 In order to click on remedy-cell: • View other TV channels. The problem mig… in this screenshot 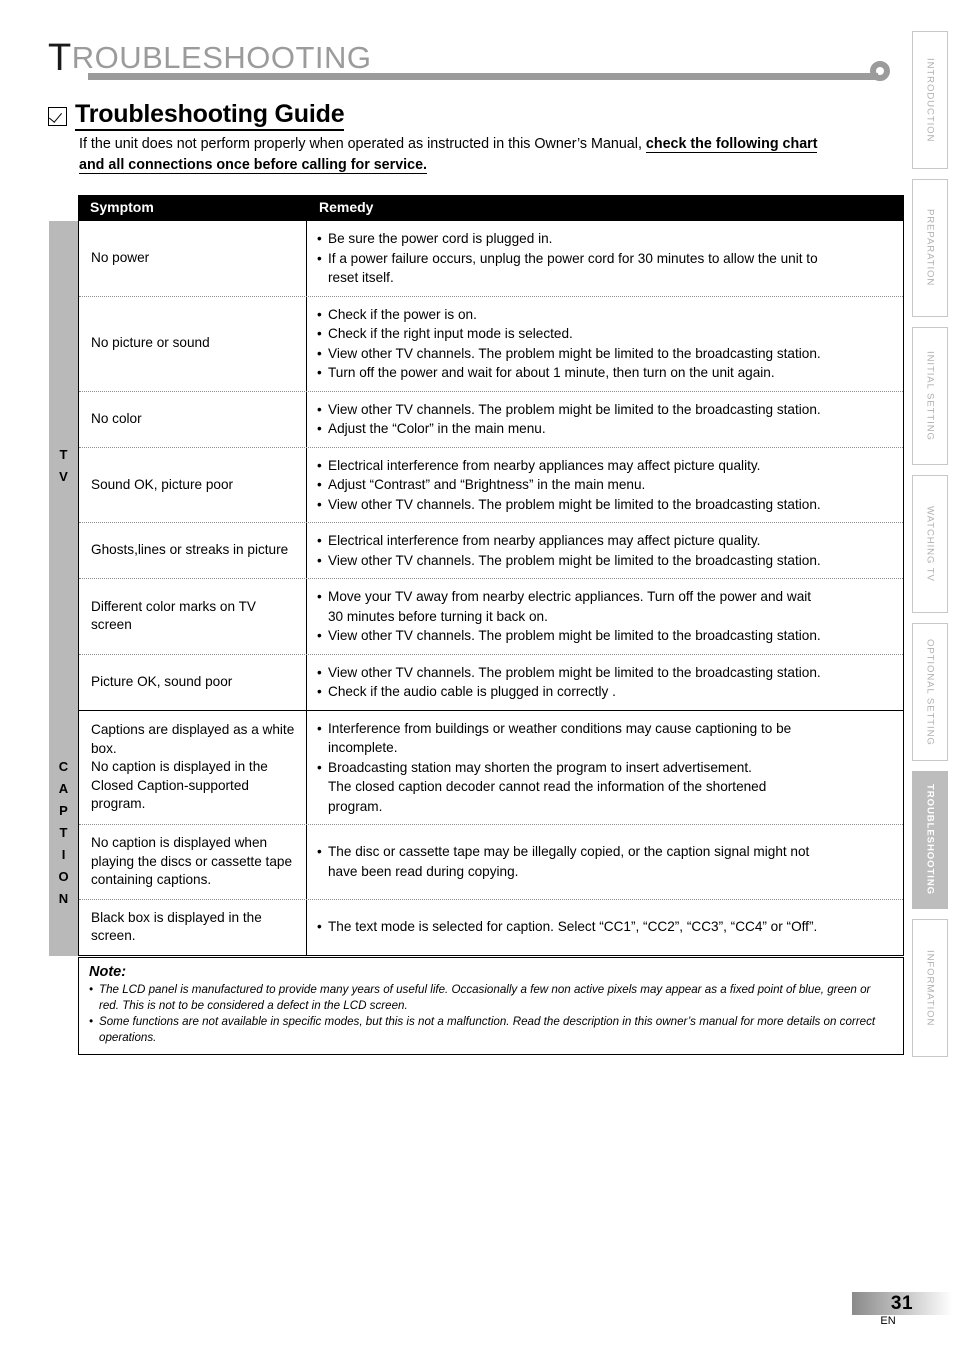, I will do `click(605, 419)`.